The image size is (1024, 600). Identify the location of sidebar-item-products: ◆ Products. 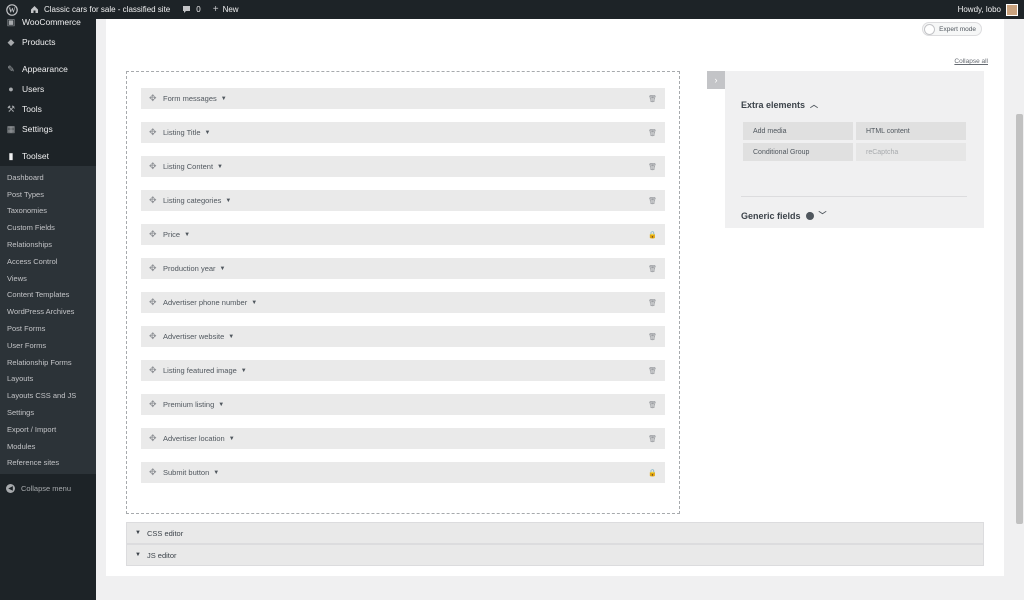
(48, 42).